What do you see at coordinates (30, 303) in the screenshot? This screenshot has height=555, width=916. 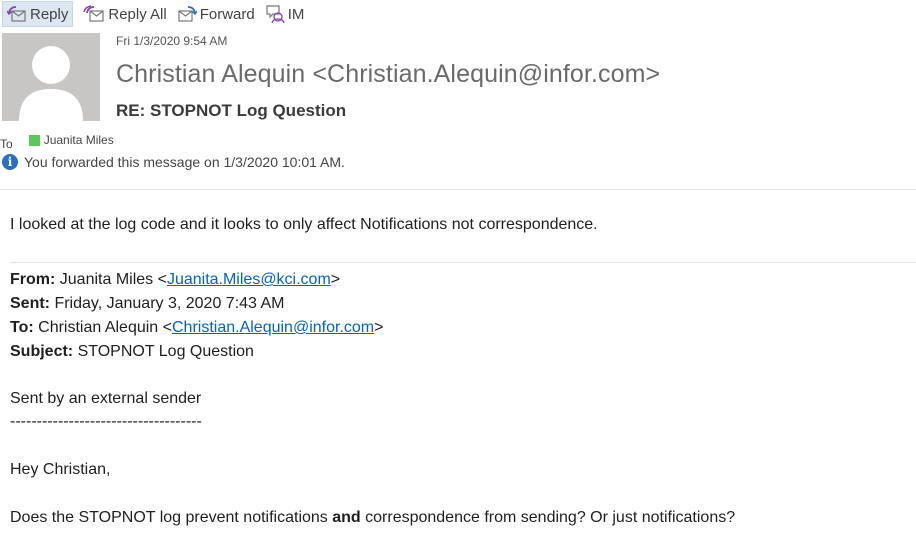 I see `sent-label: Sent:` at bounding box center [30, 303].